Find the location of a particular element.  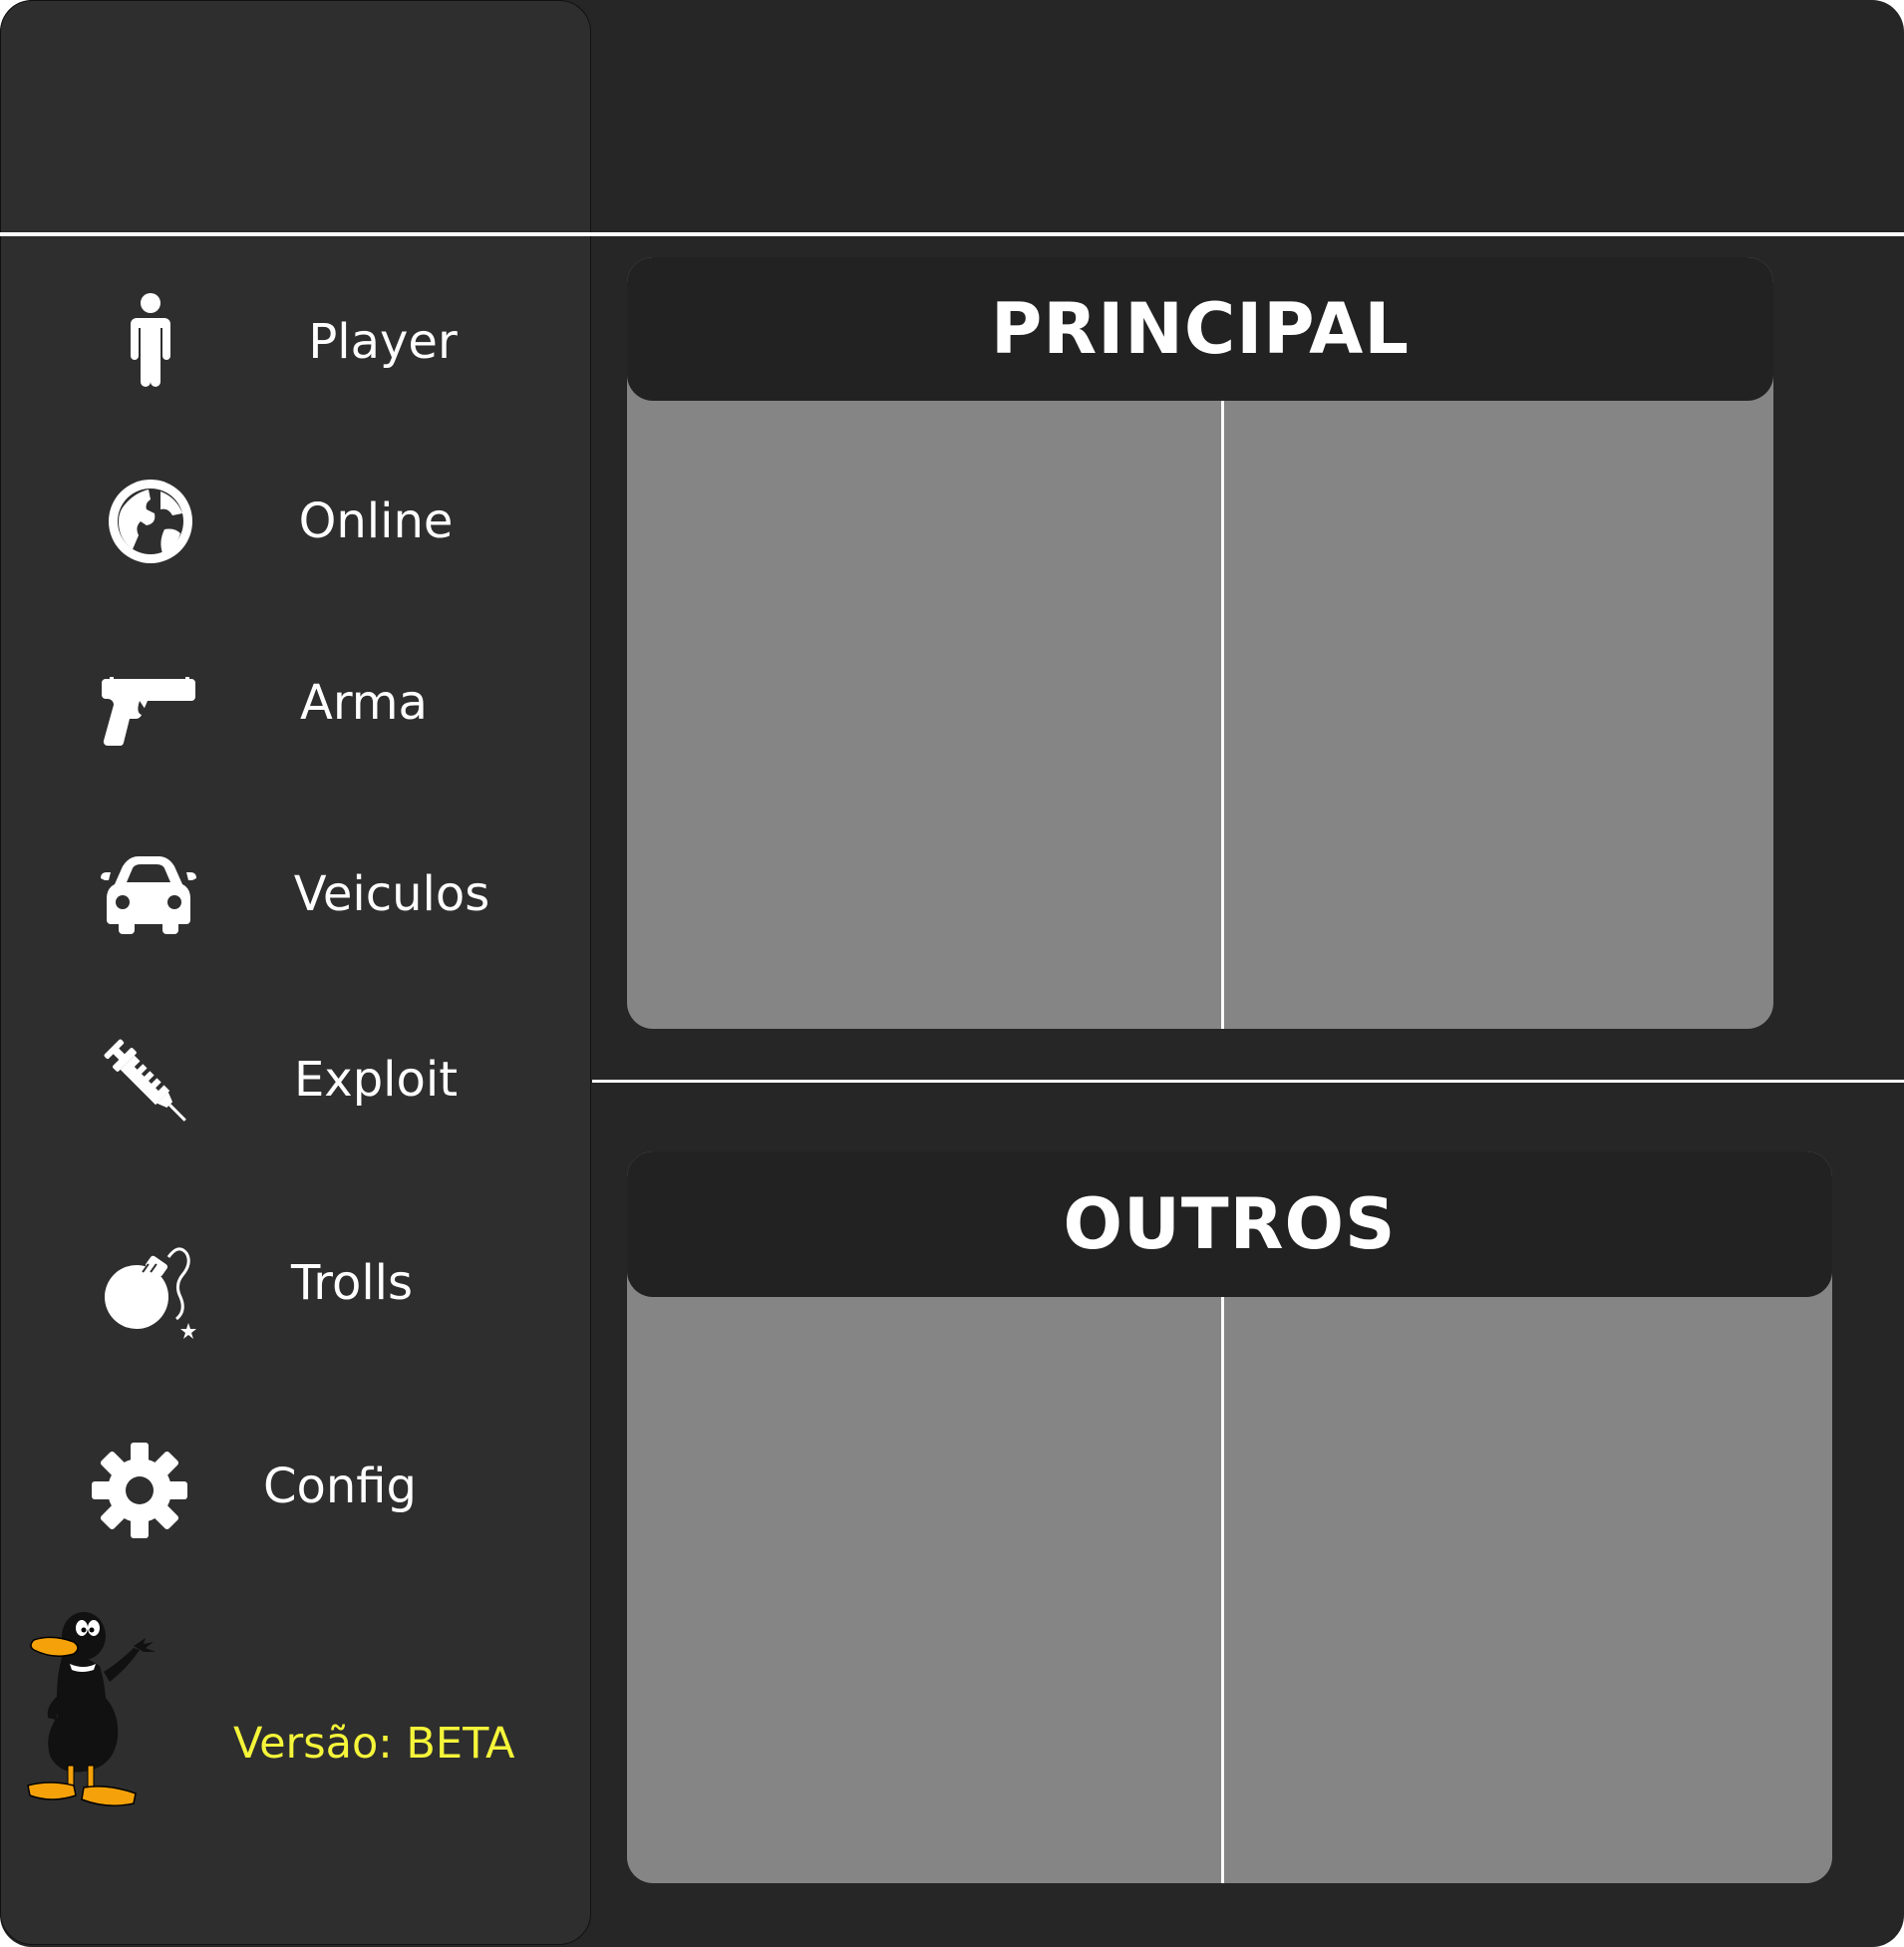

sidebar-item-label: Arma is located at coordinates (364, 703).